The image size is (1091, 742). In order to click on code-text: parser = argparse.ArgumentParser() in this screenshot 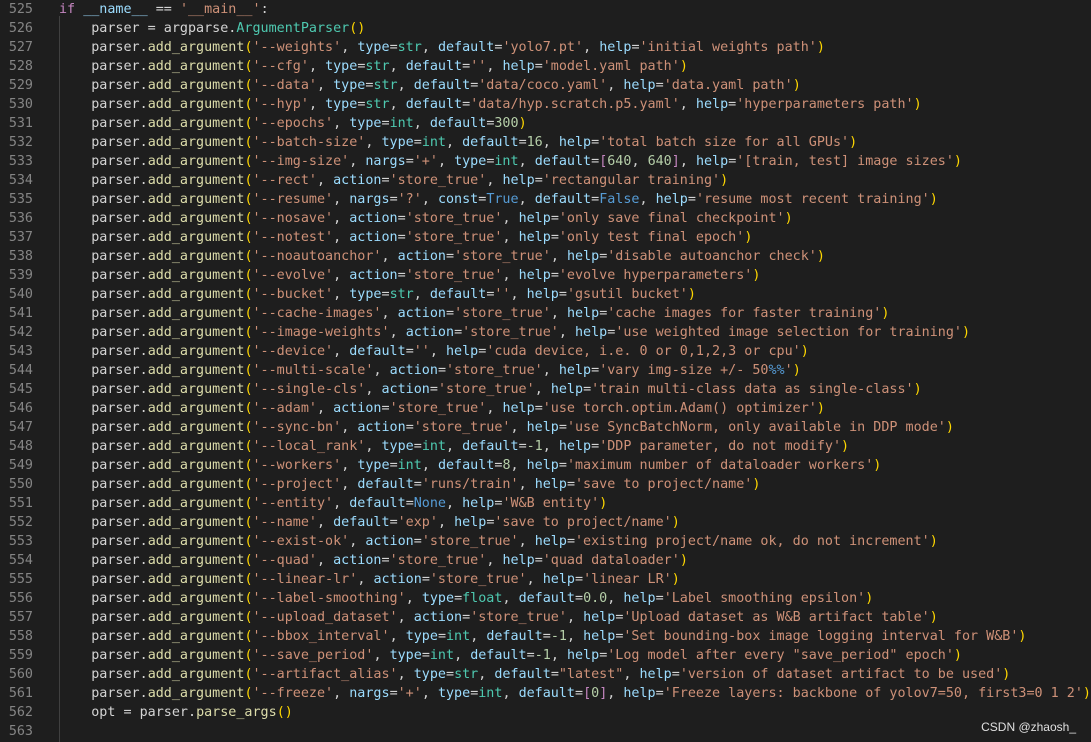, I will do `click(212, 28)`.